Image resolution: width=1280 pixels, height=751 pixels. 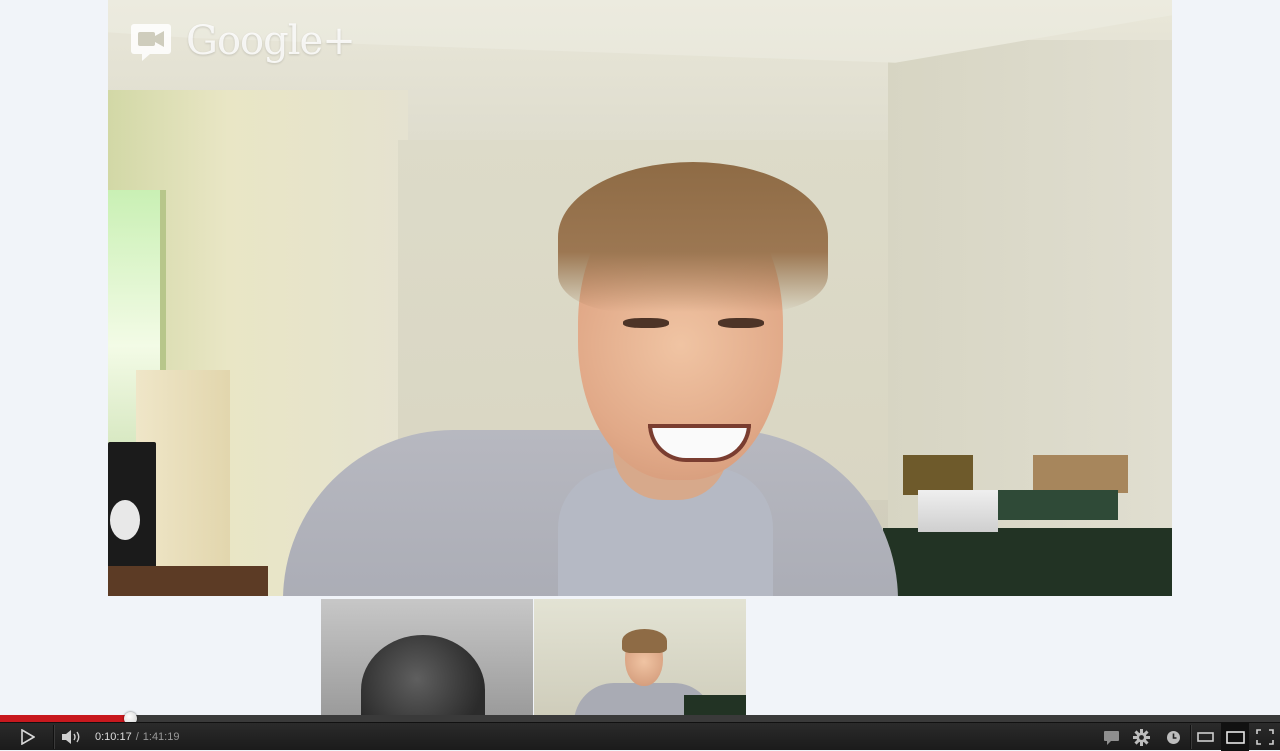 I want to click on volume-button, so click(x=72, y=737).